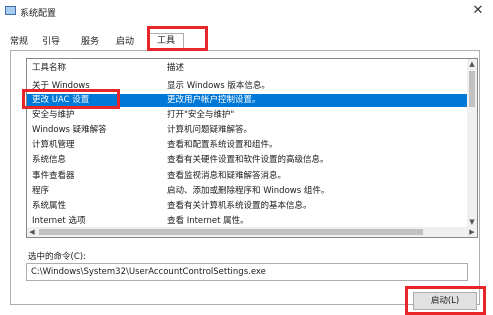 Image resolution: width=493 pixels, height=315 pixels. I want to click on list-item: Windows 疑难解答 计算机问题疑难解答。, so click(247, 130).